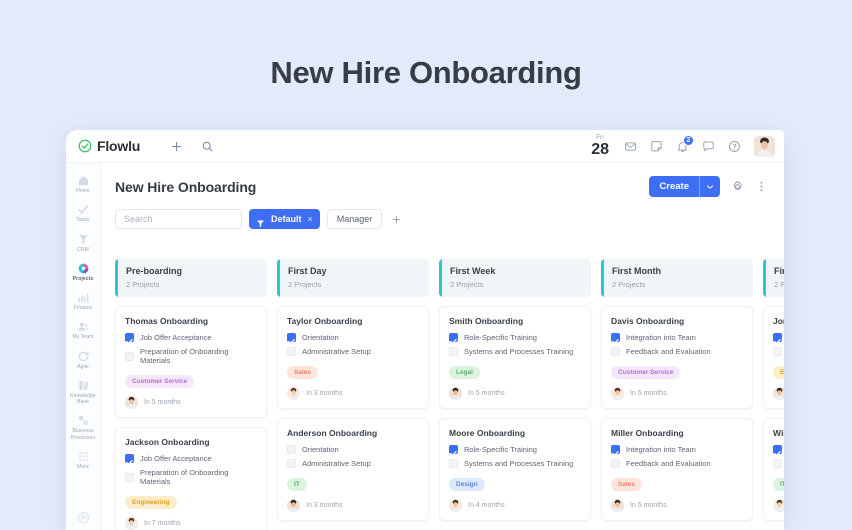  I want to click on column-header: First Month 2 Projects, so click(677, 278).